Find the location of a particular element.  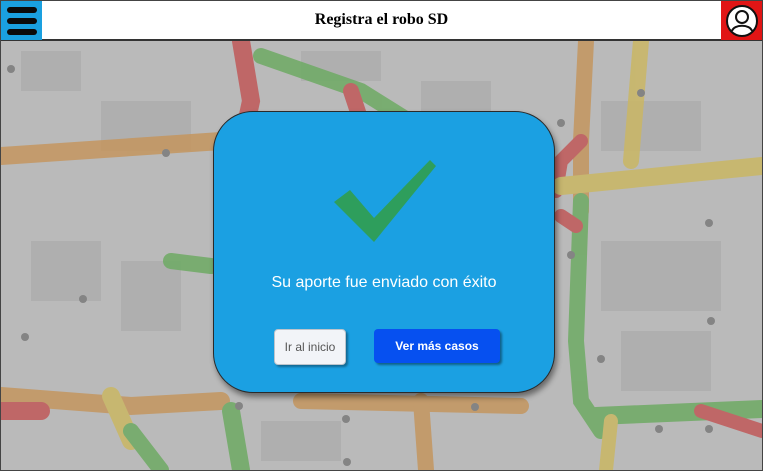

header-bar: Registra el robo SD is located at coordinates (381, 21).